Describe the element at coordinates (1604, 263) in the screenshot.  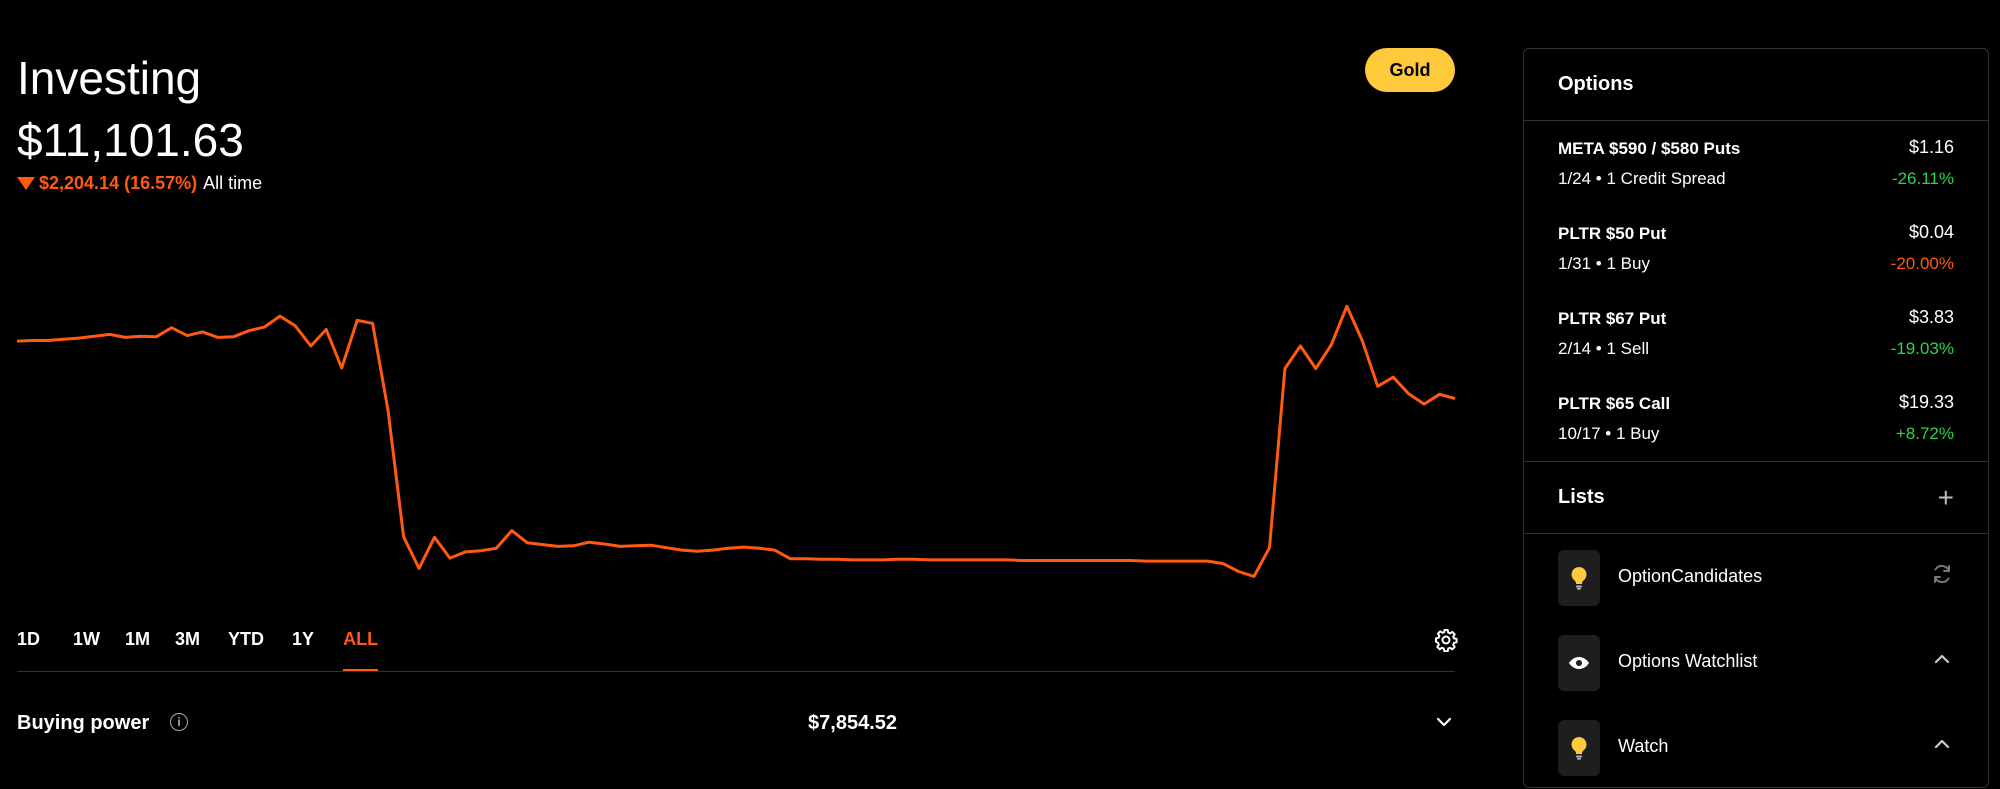
I see `option-detail: 1/31 • 1 Buy` at that location.